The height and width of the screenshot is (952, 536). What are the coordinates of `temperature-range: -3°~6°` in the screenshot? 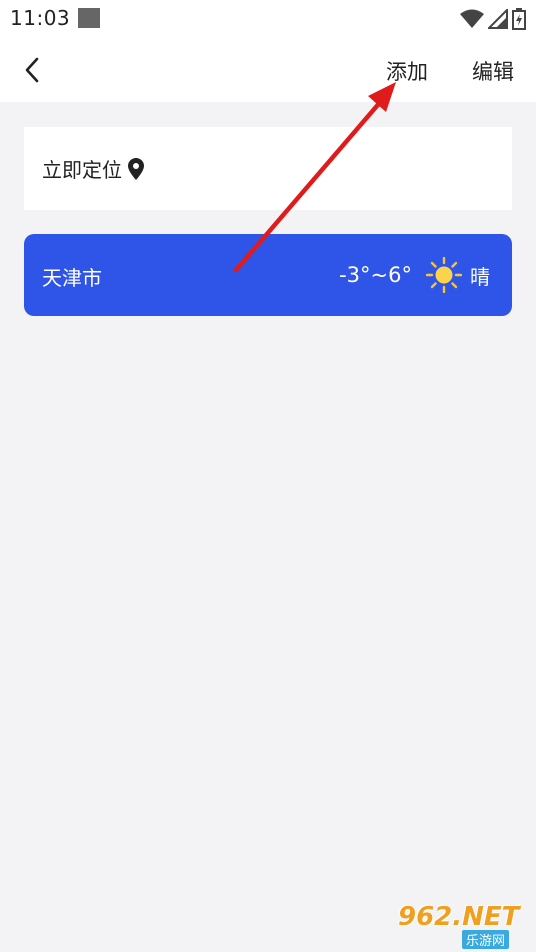 It's located at (375, 275).